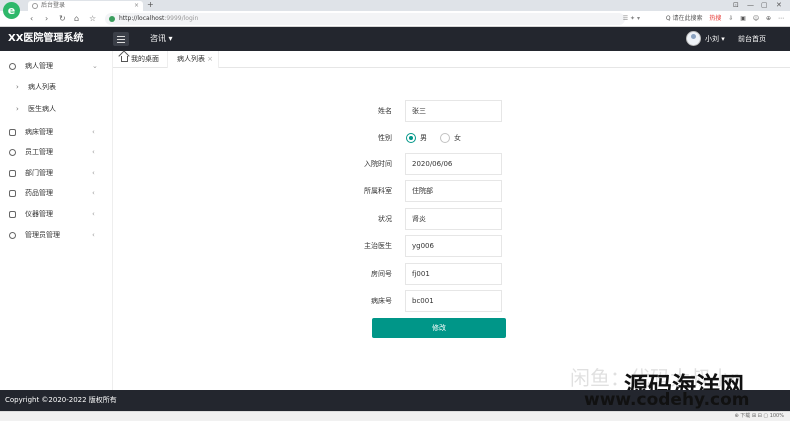 Image resolution: width=790 pixels, height=421 pixels. What do you see at coordinates (378, 191) in the screenshot?
I see `department-label: 所属科室` at bounding box center [378, 191].